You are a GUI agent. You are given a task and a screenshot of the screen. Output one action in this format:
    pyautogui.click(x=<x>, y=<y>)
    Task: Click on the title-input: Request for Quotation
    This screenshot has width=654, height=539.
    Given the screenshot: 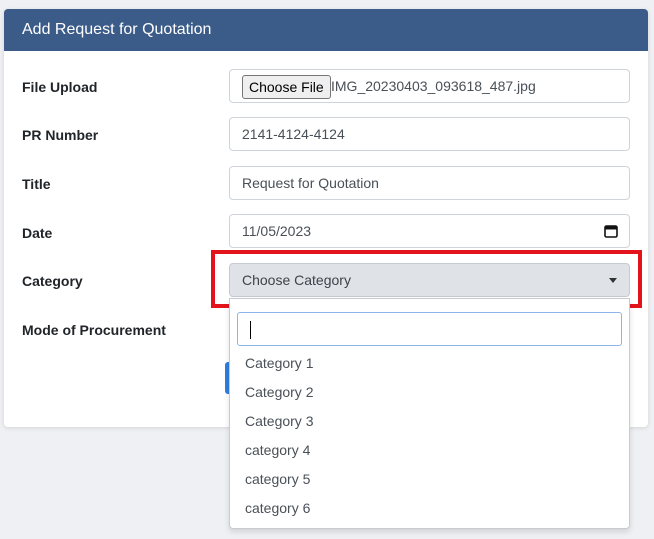 What is the action you would take?
    pyautogui.click(x=429, y=183)
    